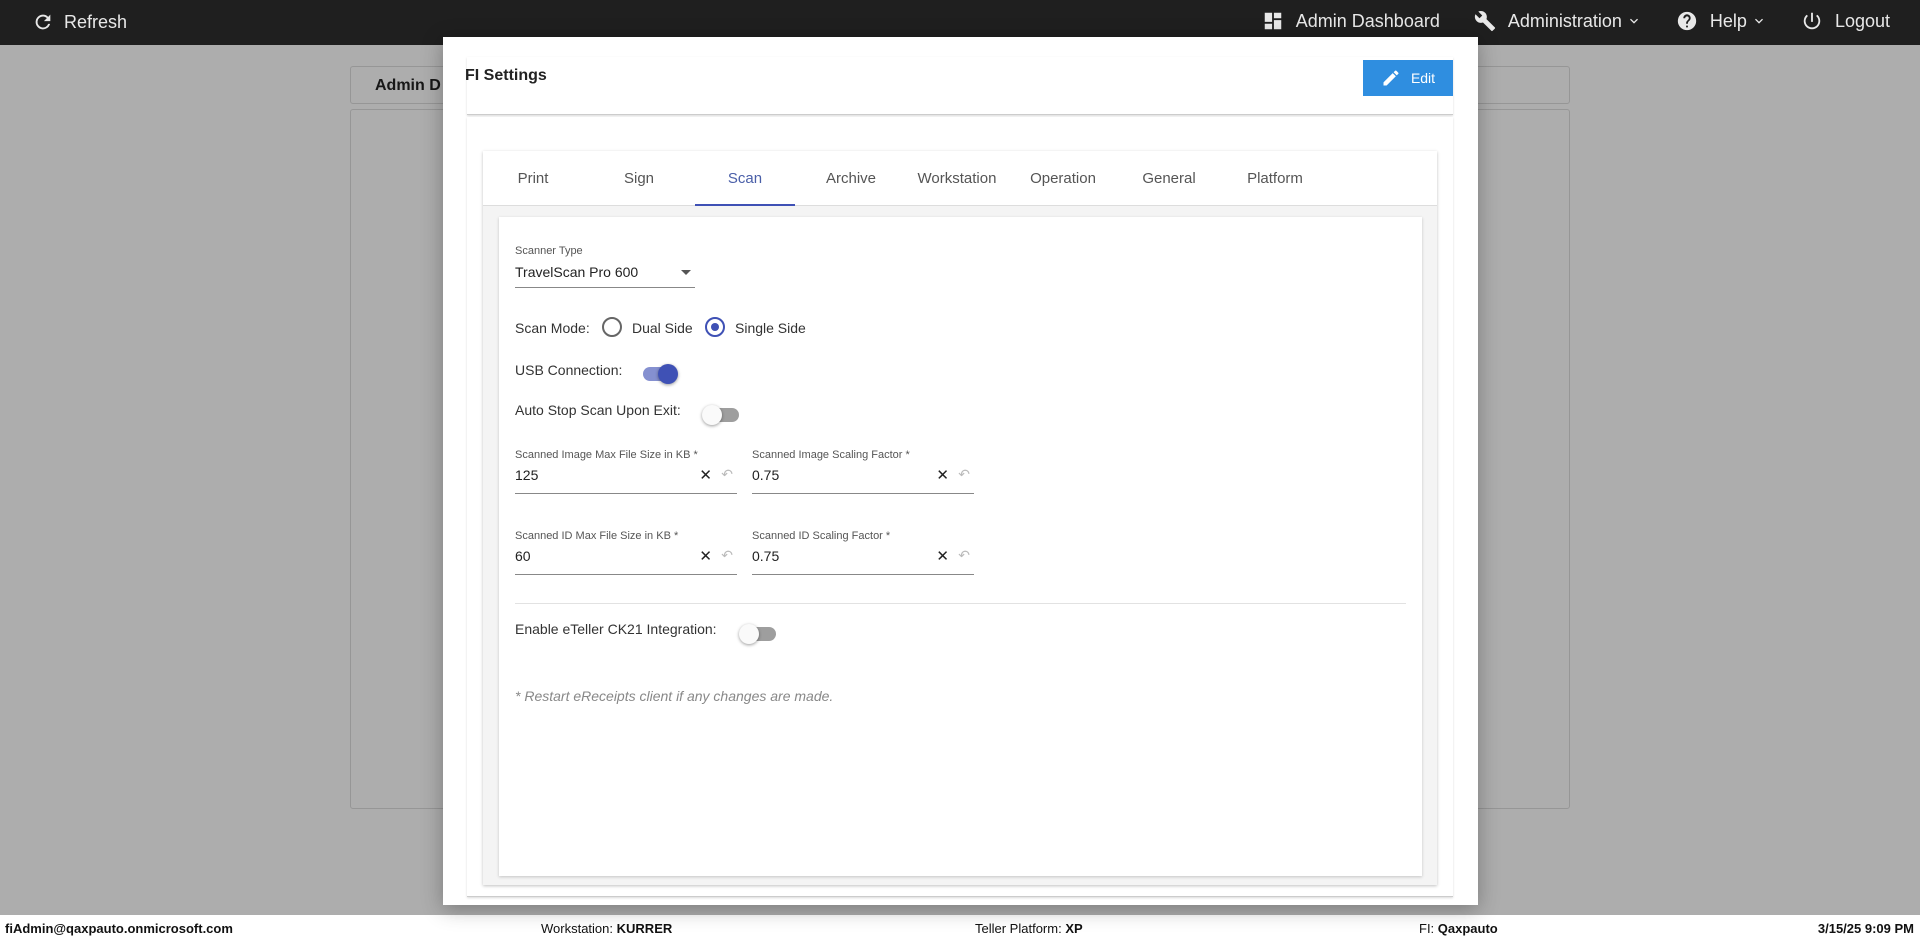 This screenshot has height=941, width=1920. I want to click on dropdown-arrow-icon, so click(686, 272).